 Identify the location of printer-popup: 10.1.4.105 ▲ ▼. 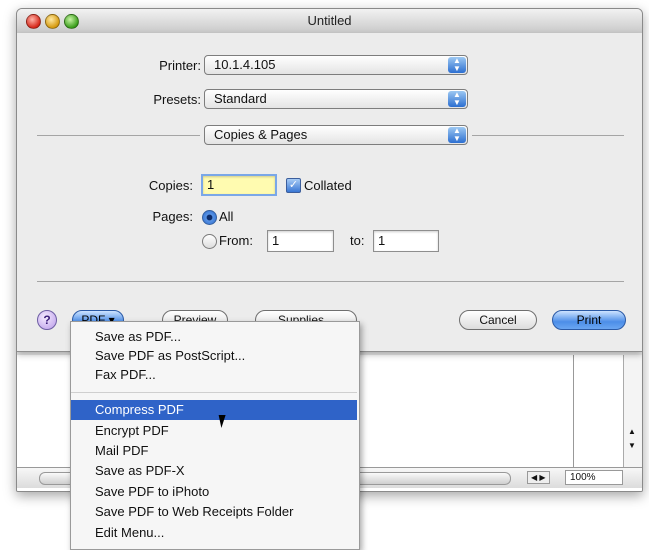
(336, 65).